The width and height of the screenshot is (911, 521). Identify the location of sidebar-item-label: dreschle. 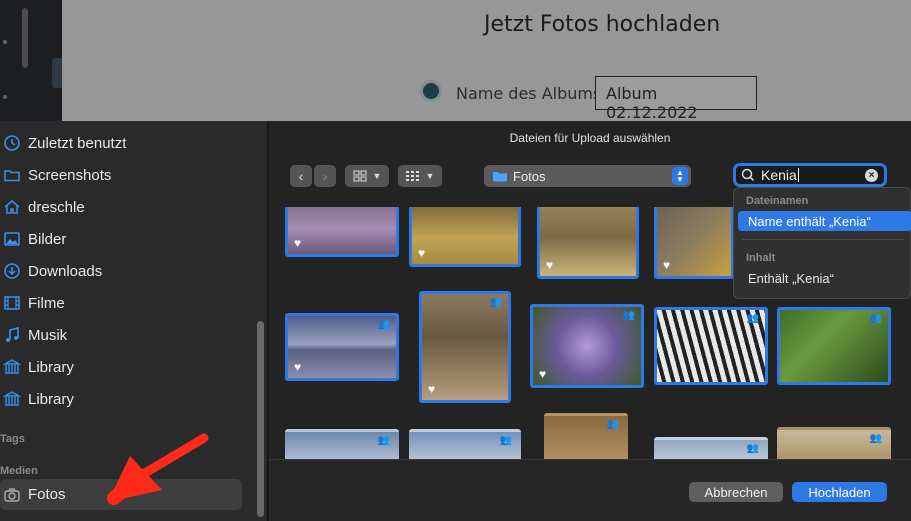
(56, 207).